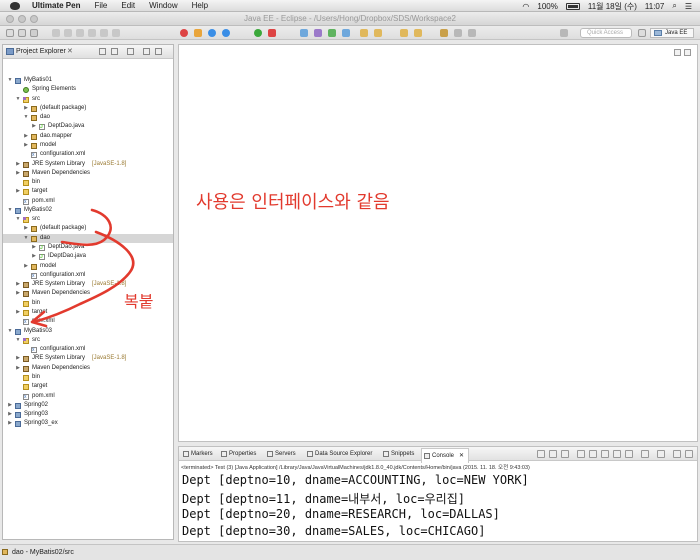 This screenshot has height=560, width=700. I want to click on toolbar-chevron-icon, so click(564, 33).